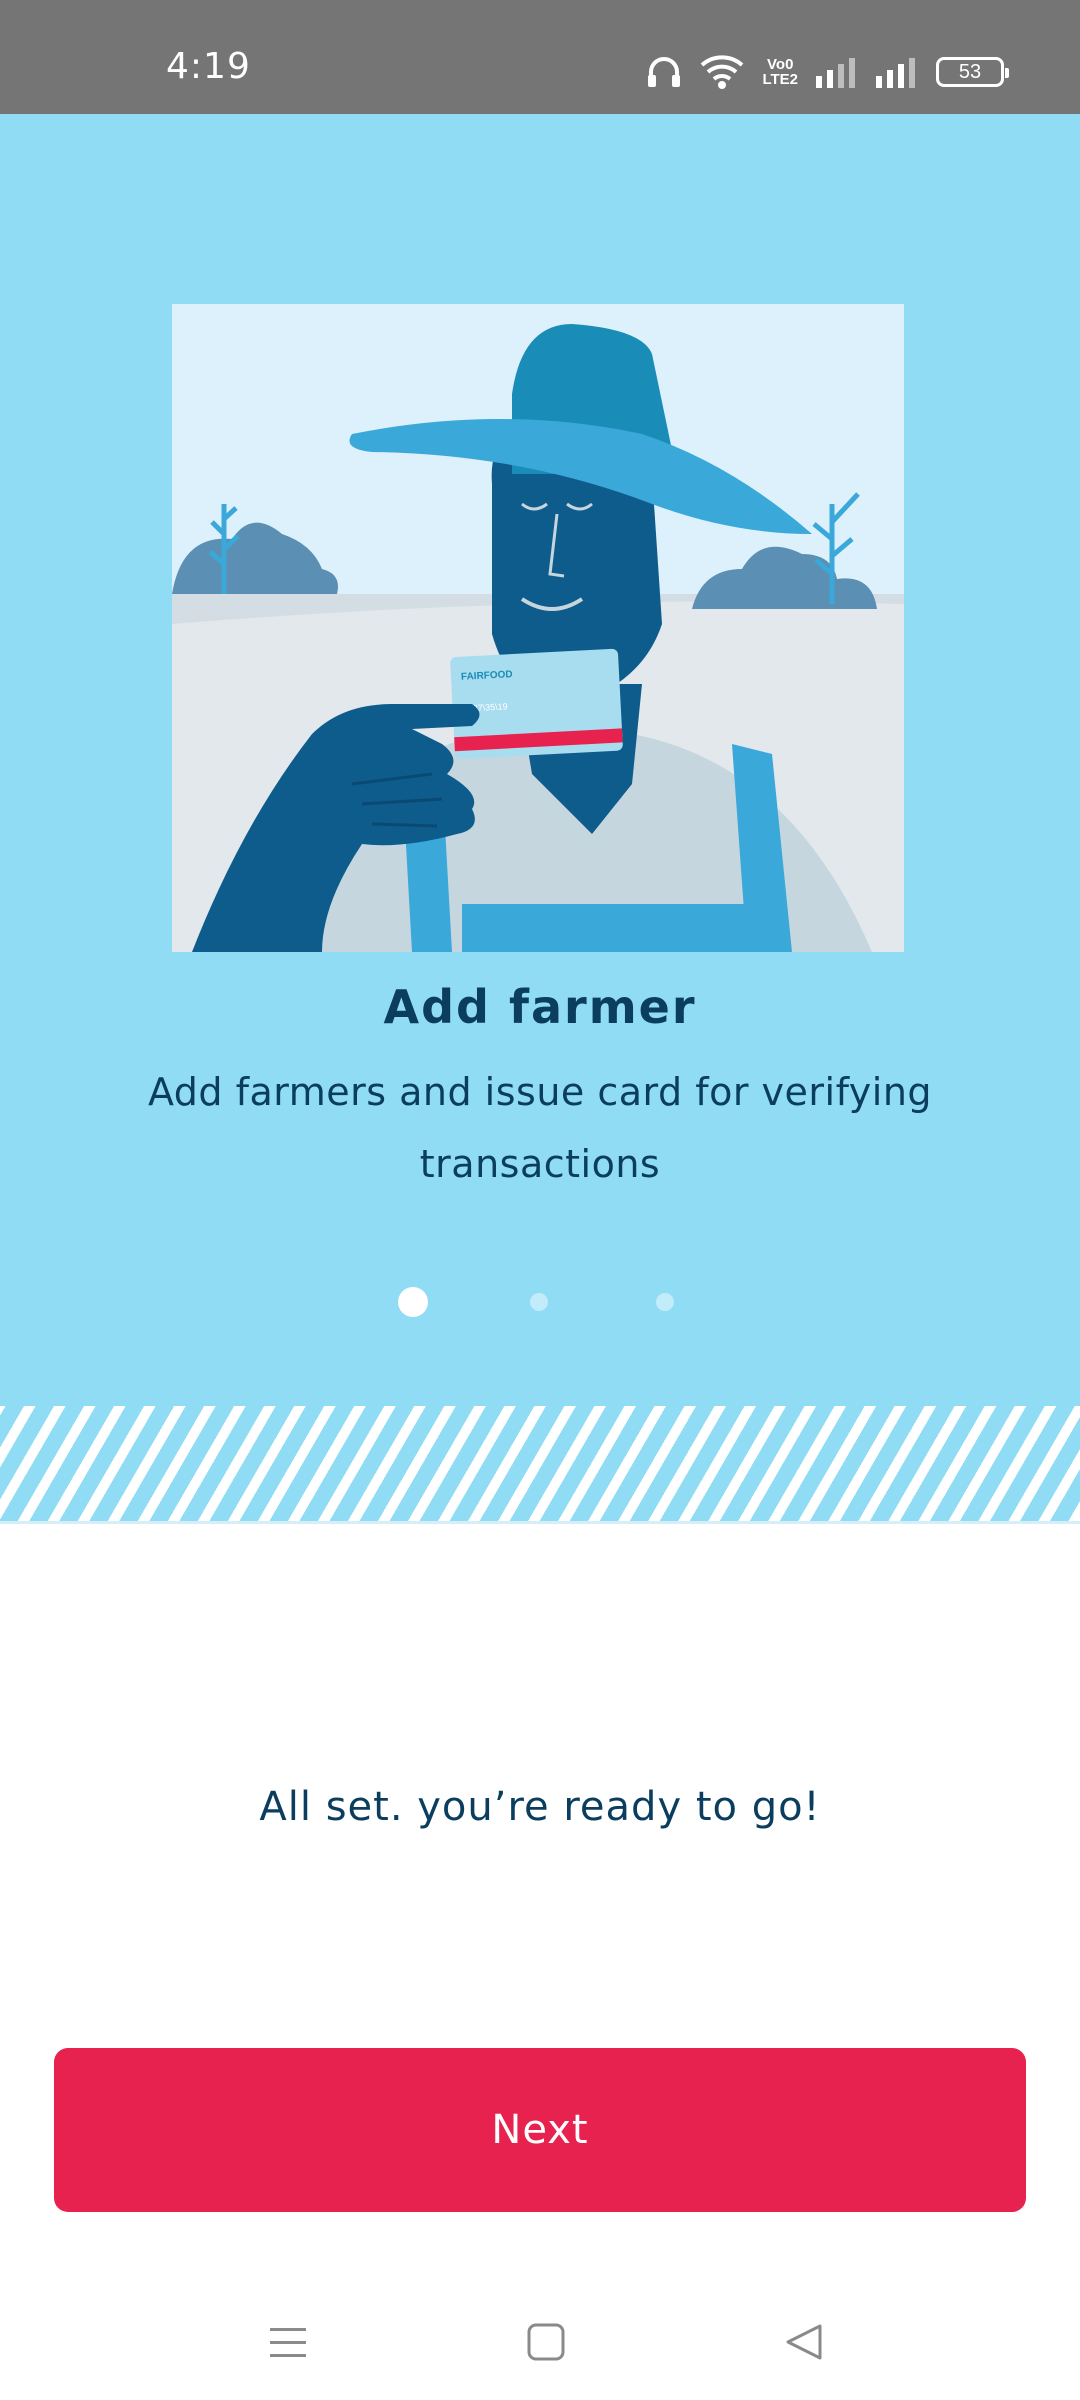  What do you see at coordinates (722, 72) in the screenshot?
I see `wifi-icon` at bounding box center [722, 72].